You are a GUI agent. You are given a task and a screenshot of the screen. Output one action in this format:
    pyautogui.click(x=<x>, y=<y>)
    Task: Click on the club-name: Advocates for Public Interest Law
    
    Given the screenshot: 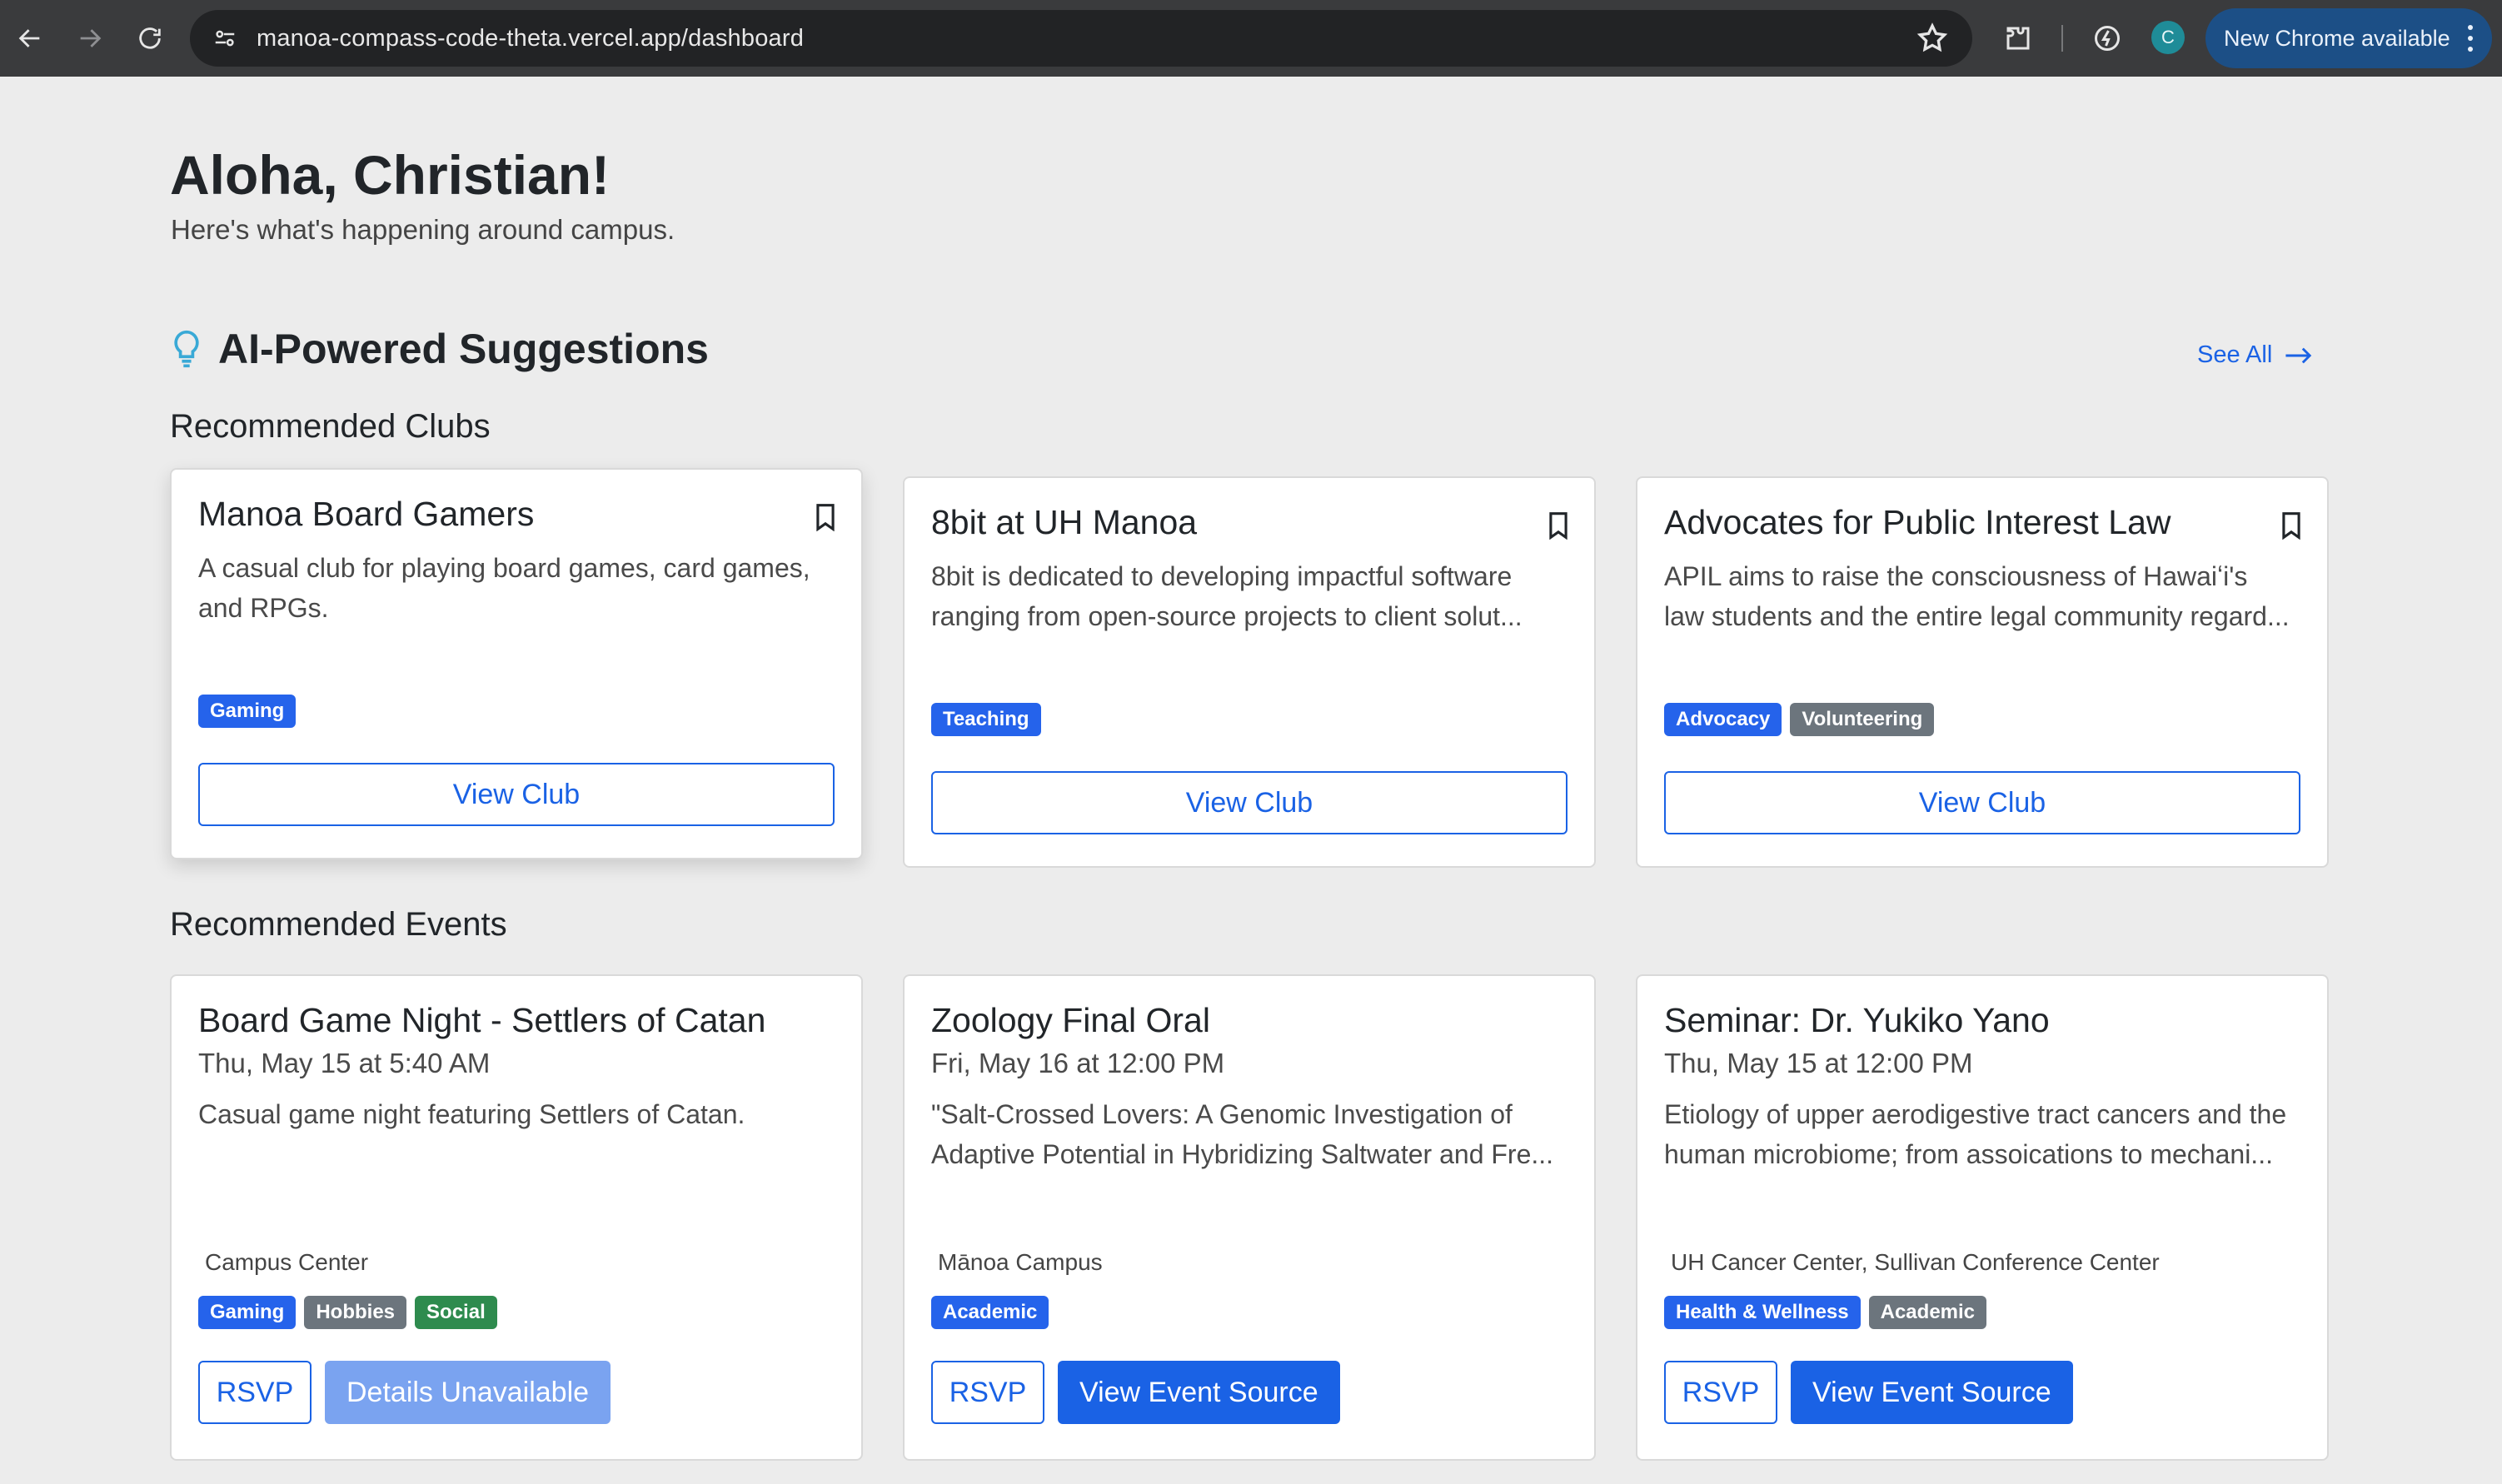 What is the action you would take?
    pyautogui.click(x=1917, y=522)
    